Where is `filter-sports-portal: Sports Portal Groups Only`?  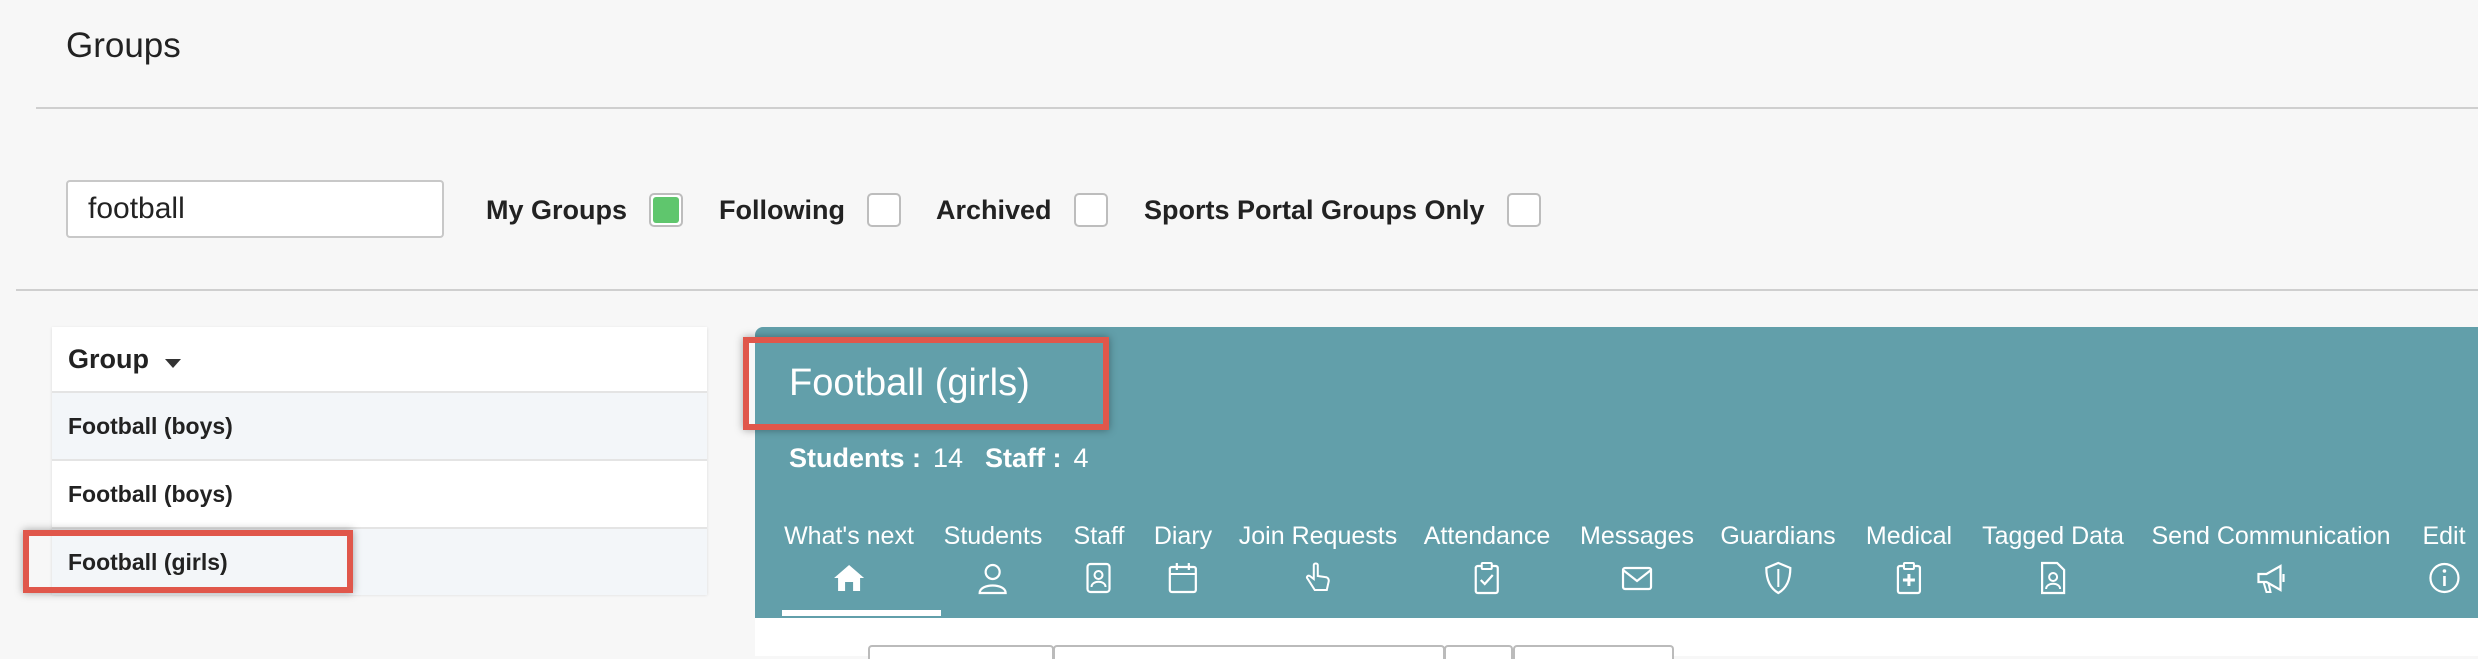 filter-sports-portal: Sports Portal Groups Only is located at coordinates (1342, 210).